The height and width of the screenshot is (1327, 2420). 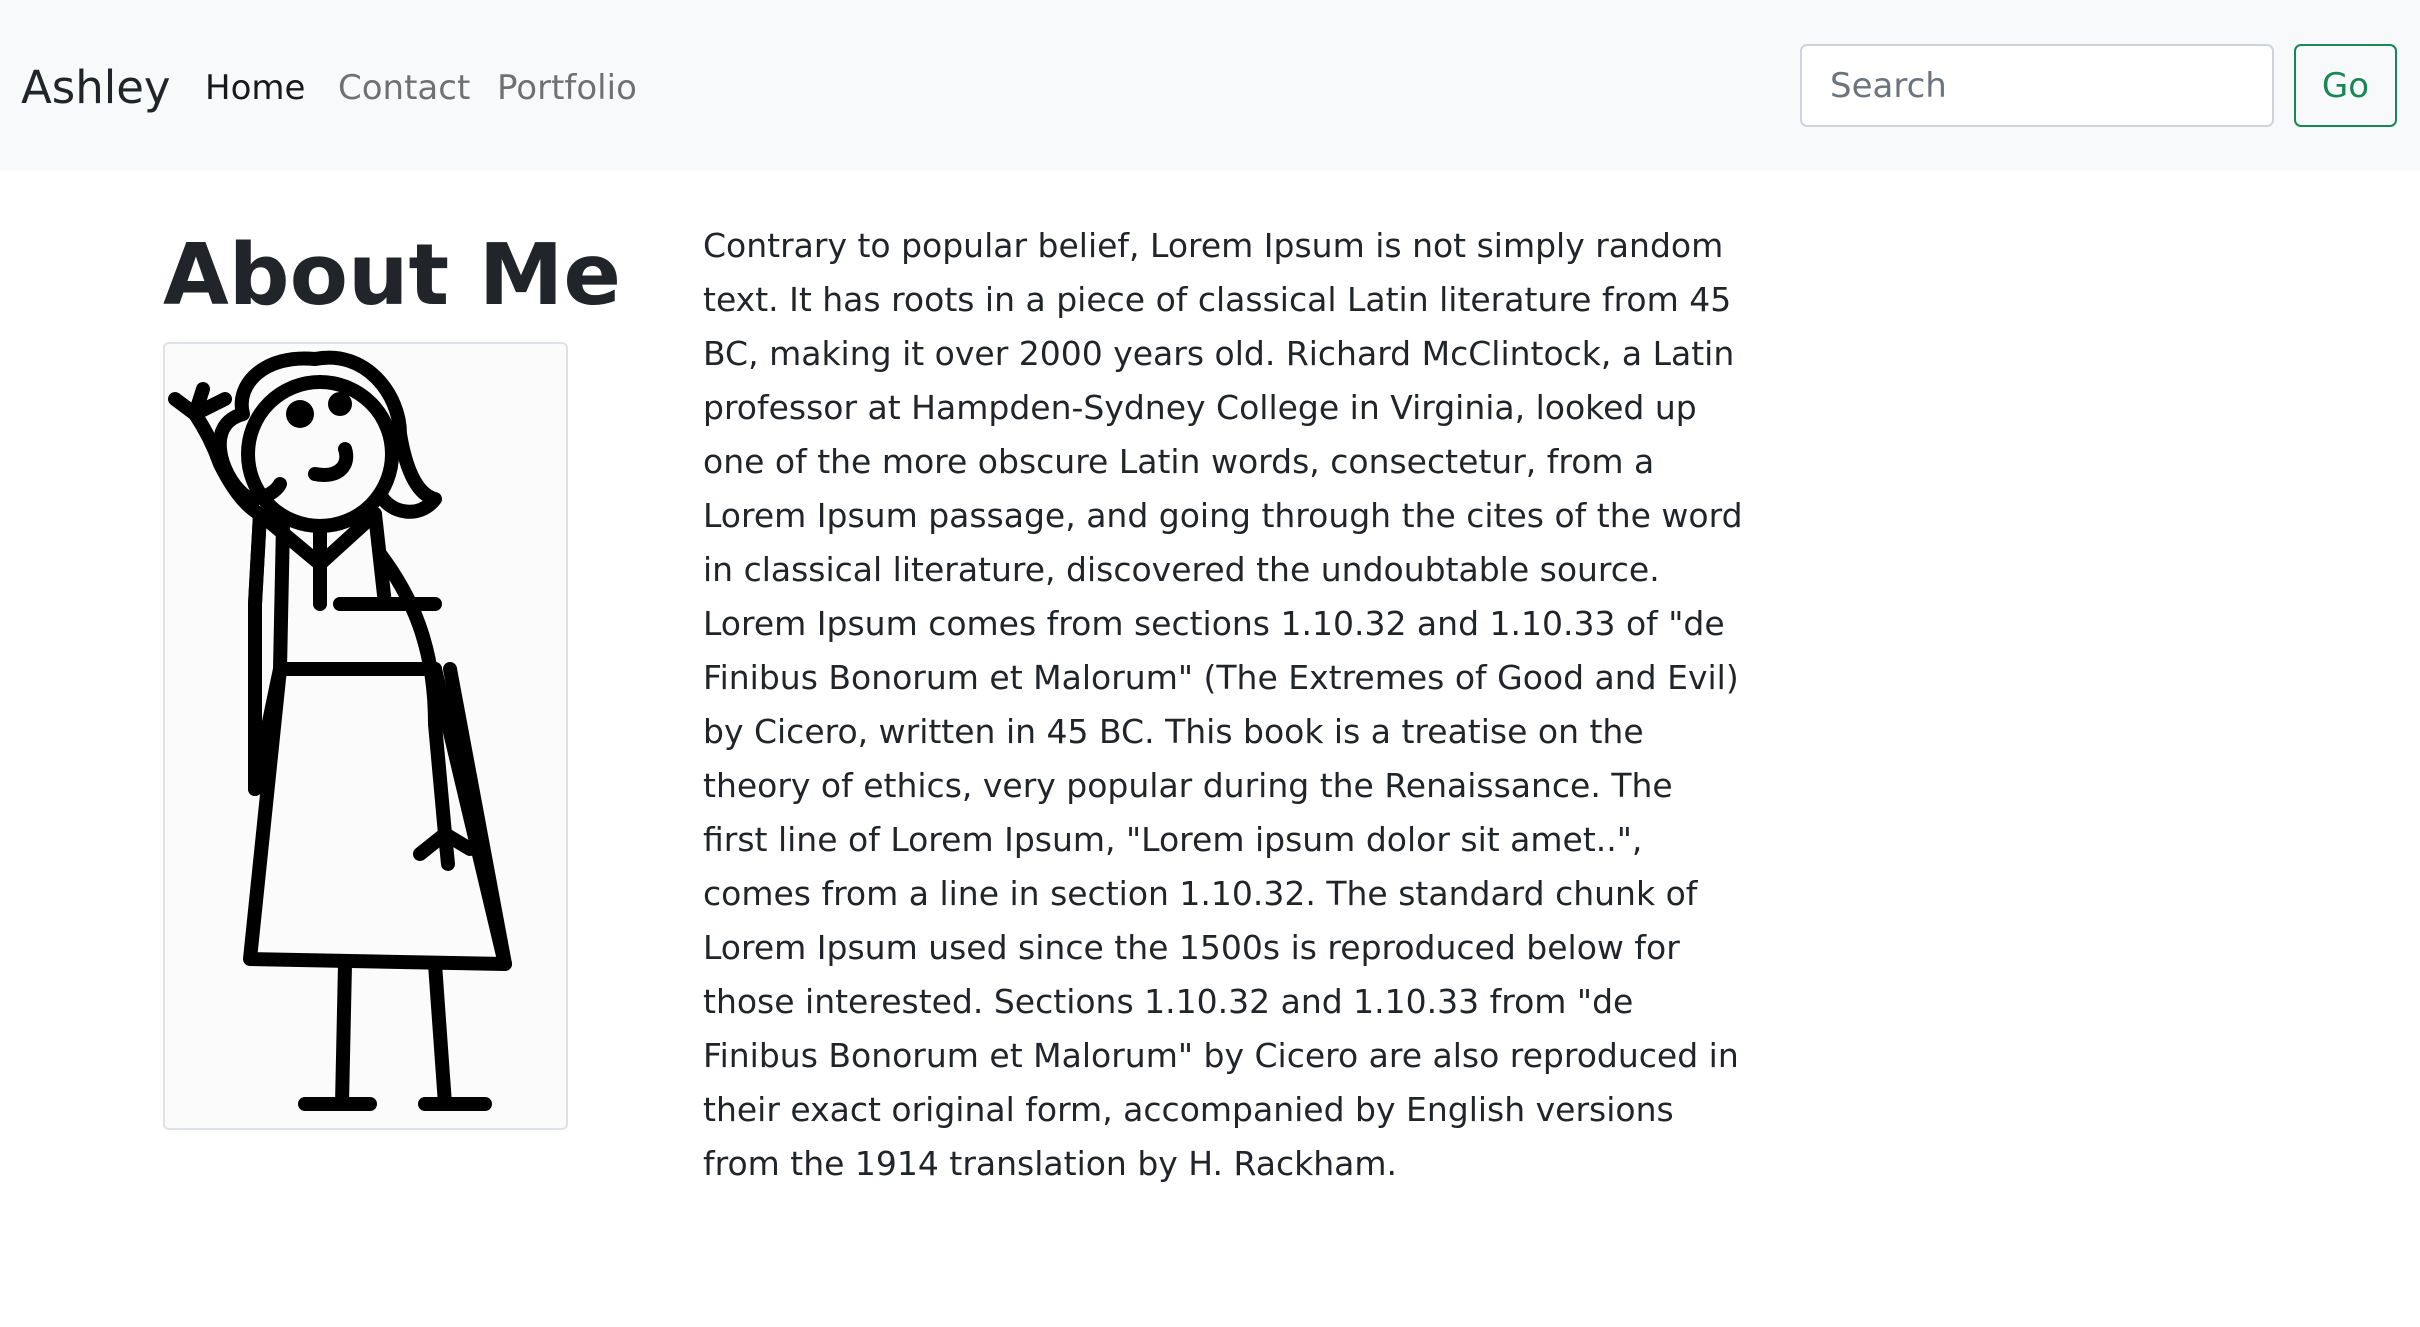 What do you see at coordinates (340, 730) in the screenshot?
I see `stick-figure-illustration` at bounding box center [340, 730].